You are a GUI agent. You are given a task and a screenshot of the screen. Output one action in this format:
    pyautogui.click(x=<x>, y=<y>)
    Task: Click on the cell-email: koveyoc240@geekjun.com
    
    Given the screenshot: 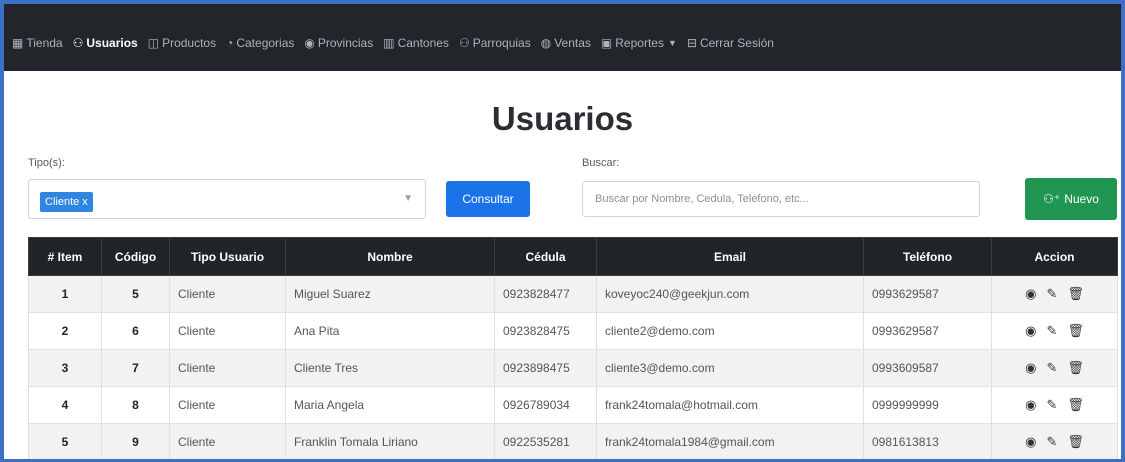 What is the action you would take?
    pyautogui.click(x=730, y=294)
    